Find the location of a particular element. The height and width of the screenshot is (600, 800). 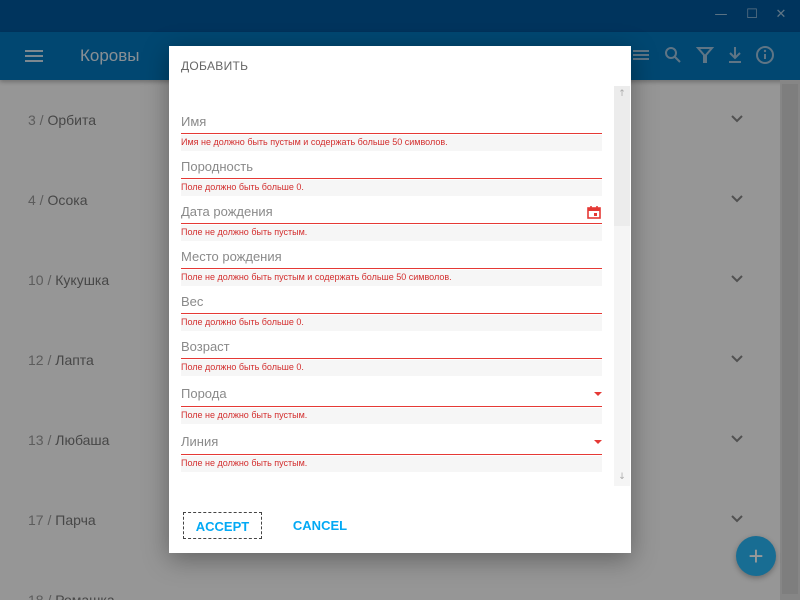

line-select: Линия Поле не должно быть пустым. is located at coordinates (391, 449).